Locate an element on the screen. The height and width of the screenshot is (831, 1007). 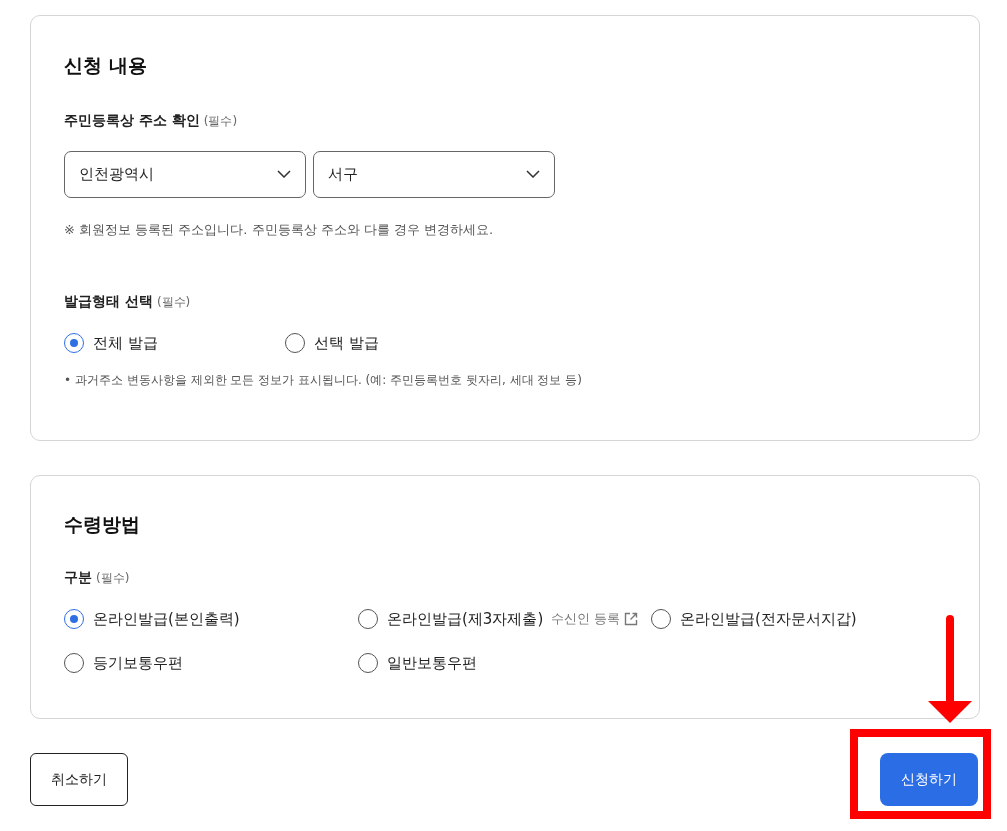
address-note: ※ 회원정보 등록된 주소입니다. 주민등록상 주소와 다를 경우 변경하세요. is located at coordinates (279, 229).